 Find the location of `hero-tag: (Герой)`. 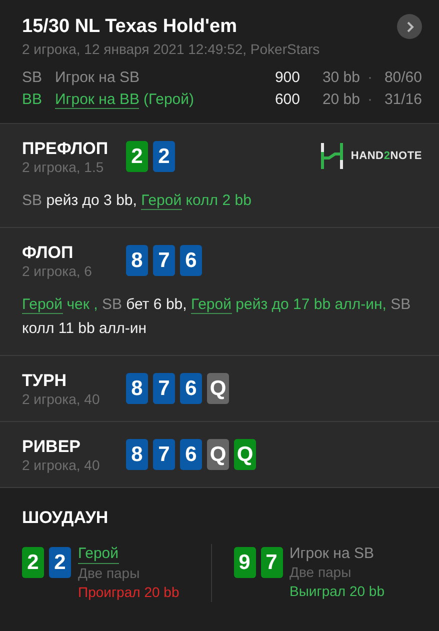

hero-tag: (Герой) is located at coordinates (168, 99).